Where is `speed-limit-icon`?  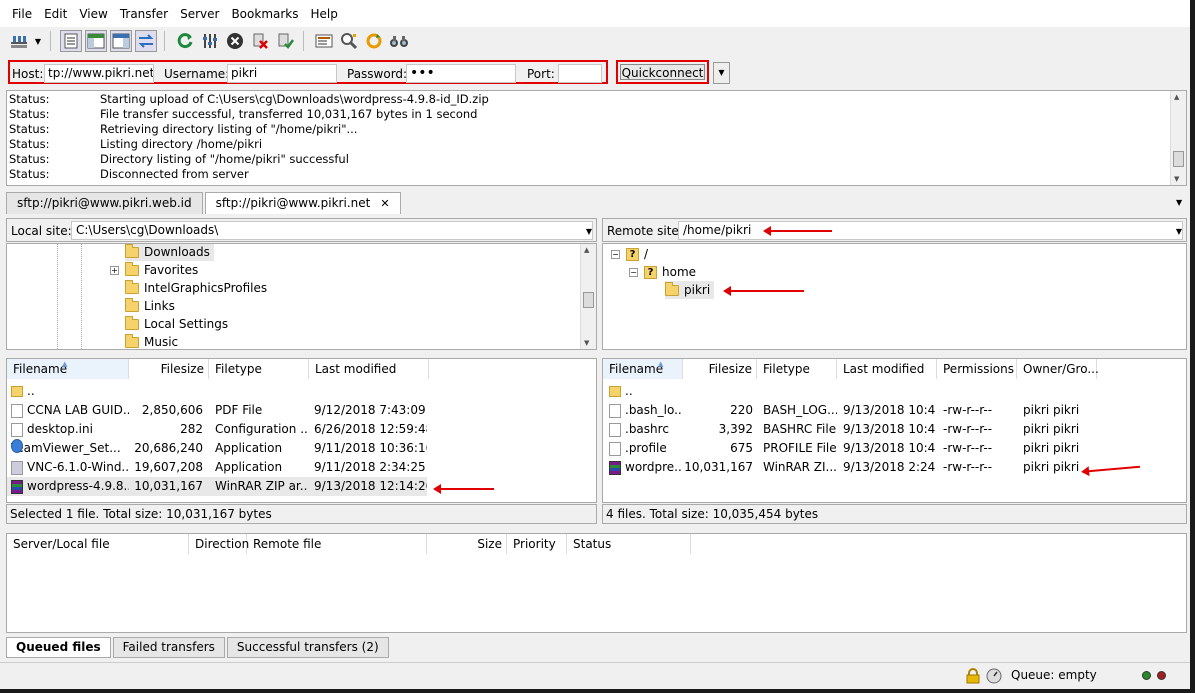
speed-limit-icon is located at coordinates (994, 677).